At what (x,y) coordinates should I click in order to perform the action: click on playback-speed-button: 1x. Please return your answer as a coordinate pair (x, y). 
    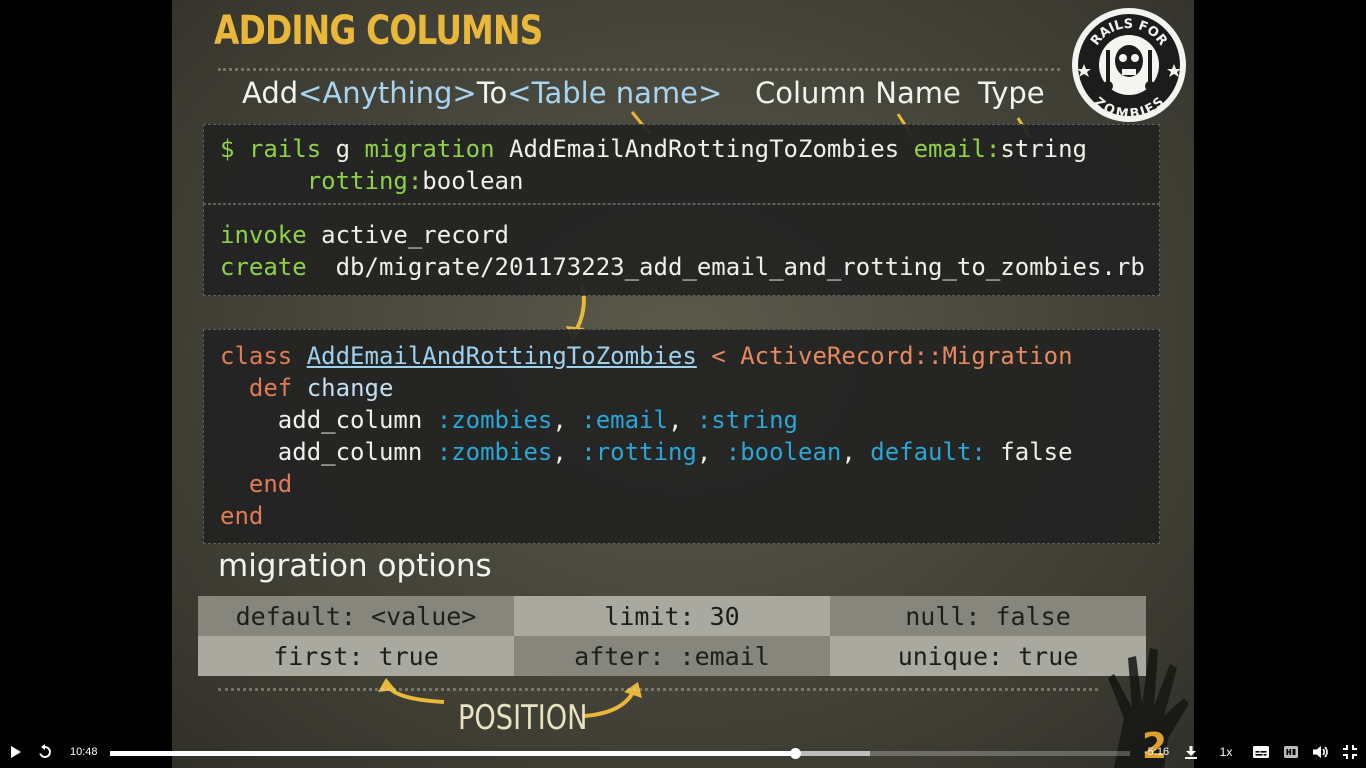
    Looking at the image, I should click on (1226, 752).